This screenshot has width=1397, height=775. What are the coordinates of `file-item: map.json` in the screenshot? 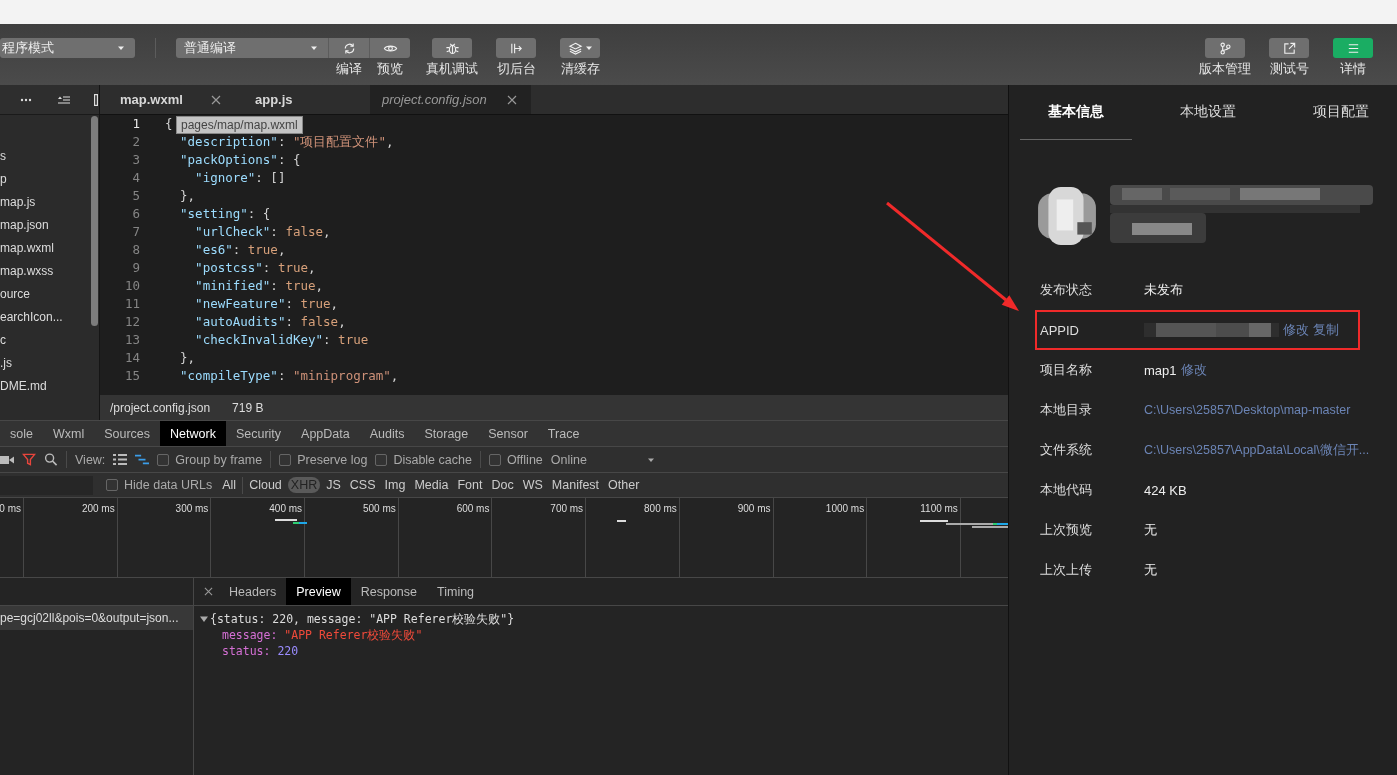 It's located at (24, 225).